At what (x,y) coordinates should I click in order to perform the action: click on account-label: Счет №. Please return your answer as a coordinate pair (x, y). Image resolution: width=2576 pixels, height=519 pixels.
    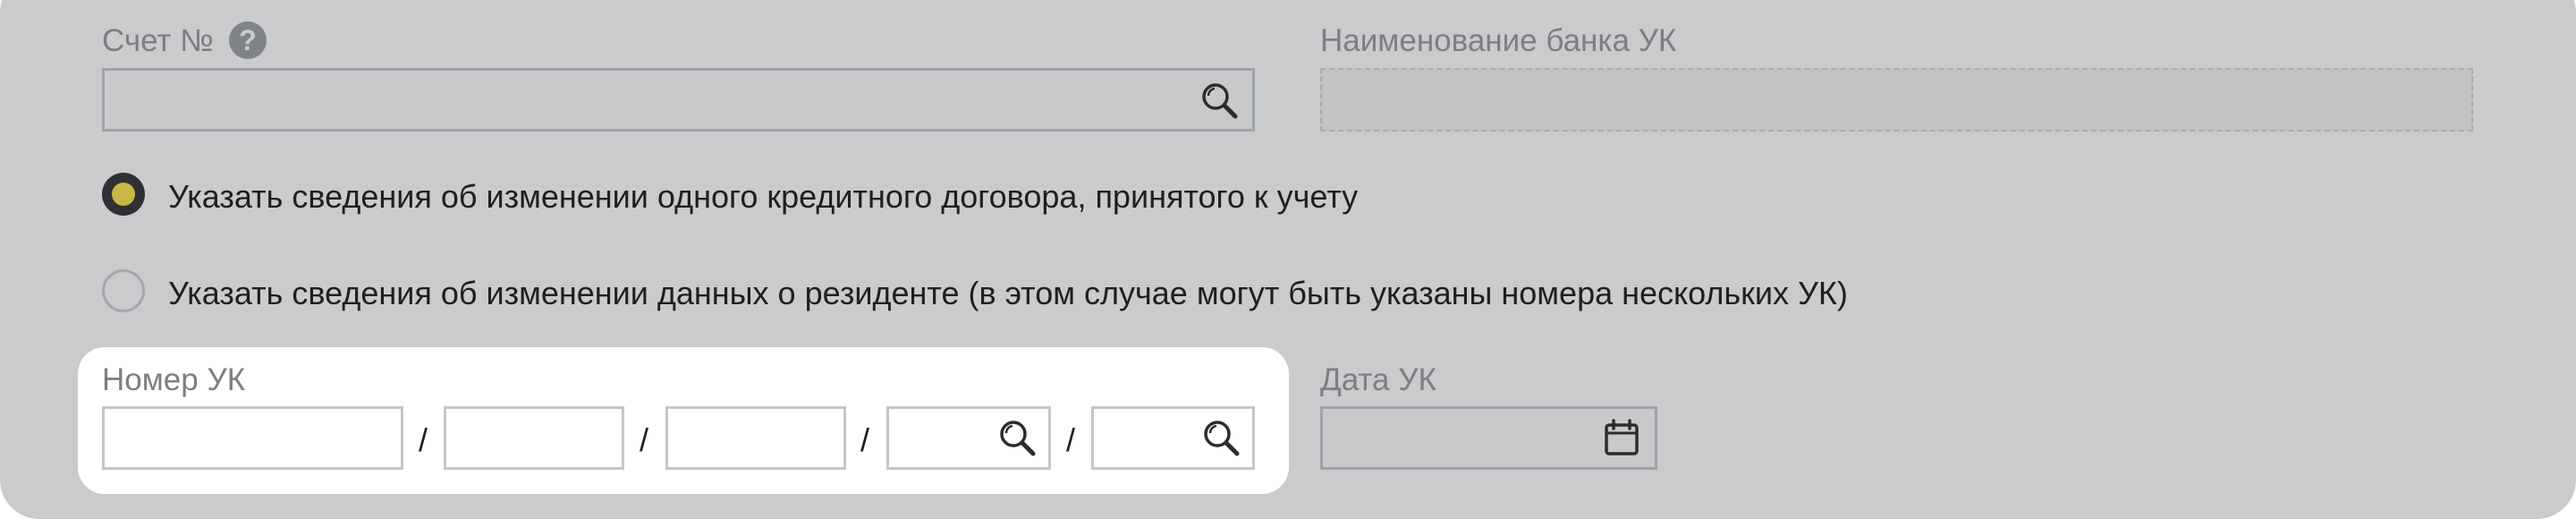
    Looking at the image, I should click on (158, 40).